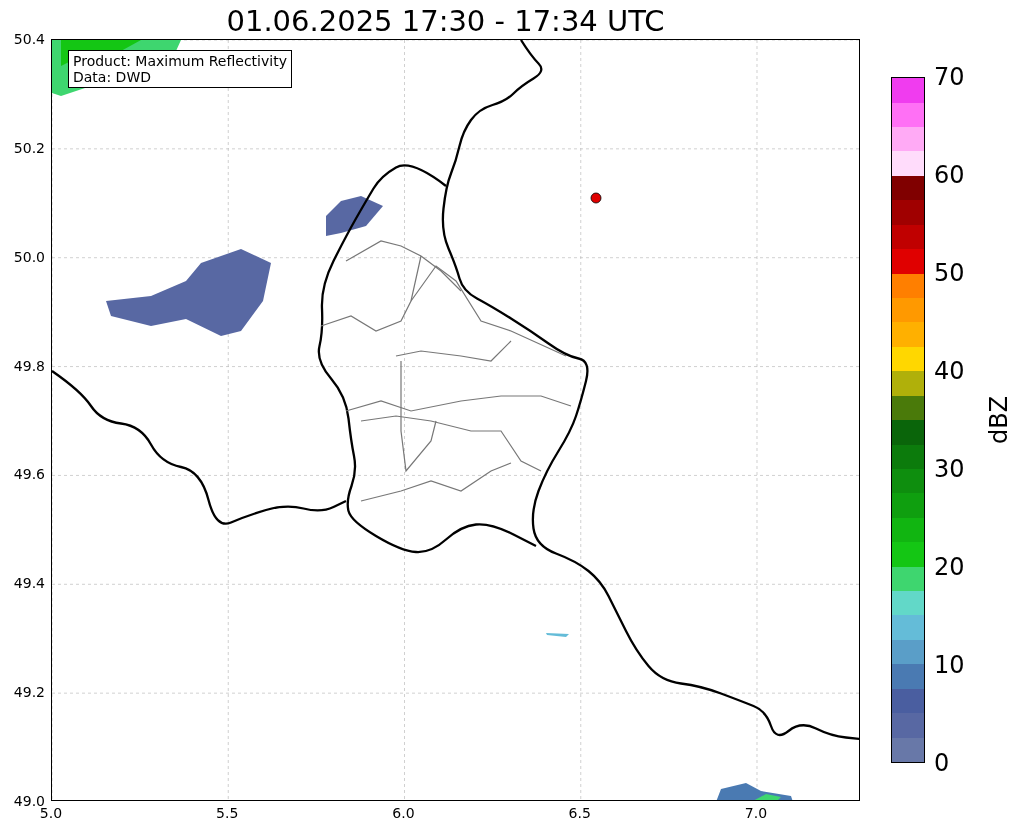  Describe the element at coordinates (29, 583) in the screenshot. I see `y-tick-label: 49.4` at that location.